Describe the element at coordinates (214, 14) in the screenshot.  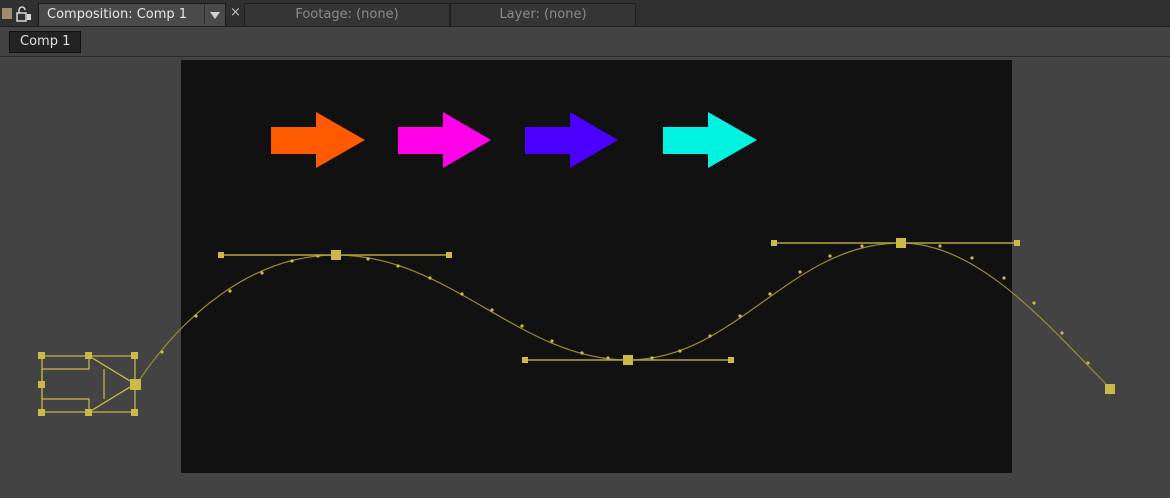
I see `chevron-down-icon` at that location.